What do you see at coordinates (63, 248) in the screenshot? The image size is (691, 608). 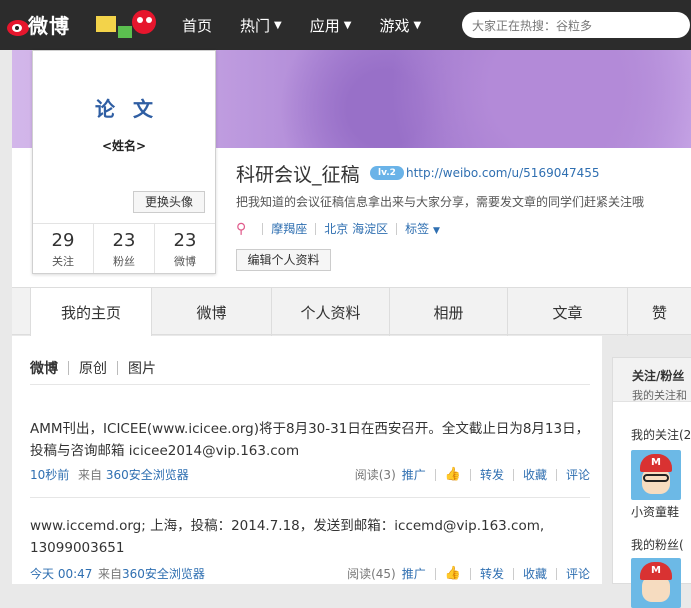 I see `stat-following: 29 关注` at bounding box center [63, 248].